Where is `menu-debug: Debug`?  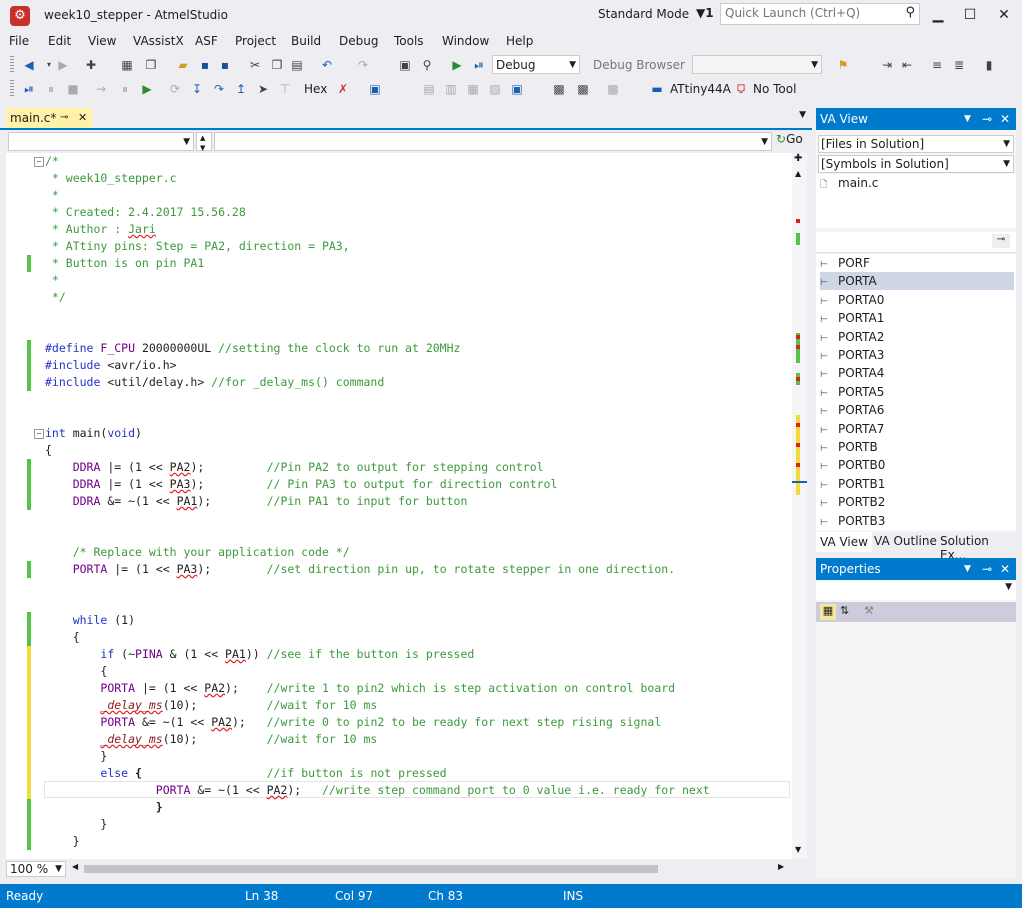
menu-debug: Debug is located at coordinates (358, 41).